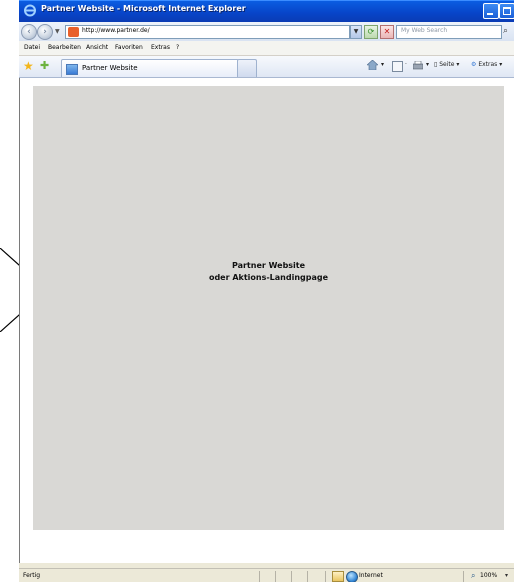  Describe the element at coordinates (72, 69) in the screenshot. I see `tab-page-icon` at that location.